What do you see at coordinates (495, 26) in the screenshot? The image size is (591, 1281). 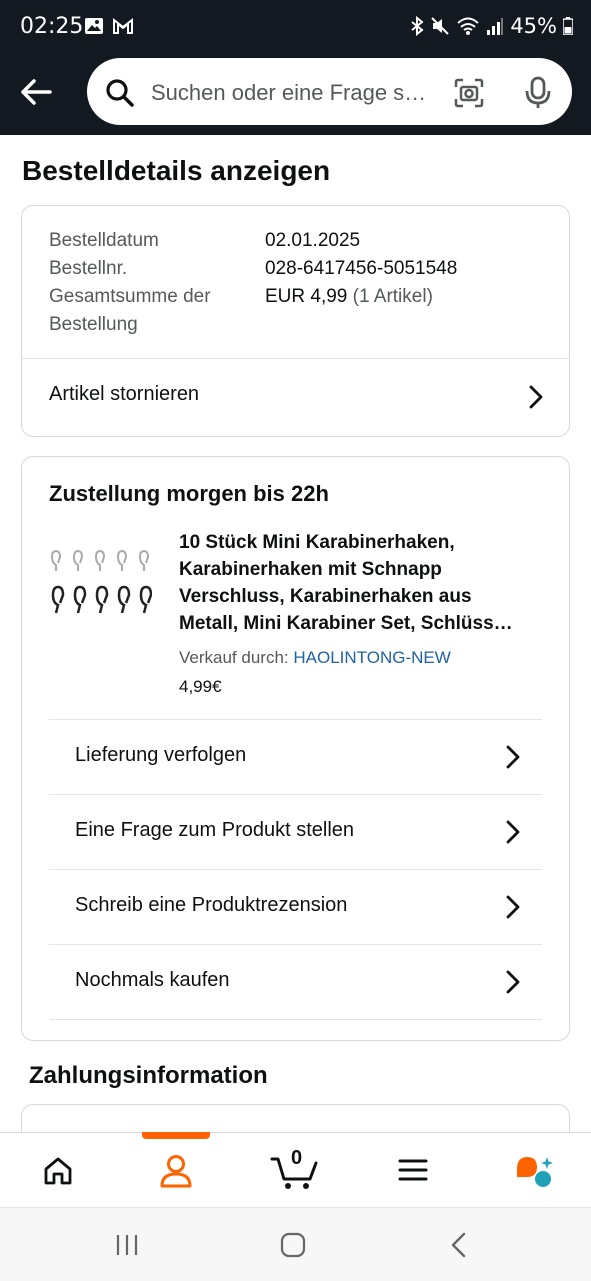 I see `signal-icon` at bounding box center [495, 26].